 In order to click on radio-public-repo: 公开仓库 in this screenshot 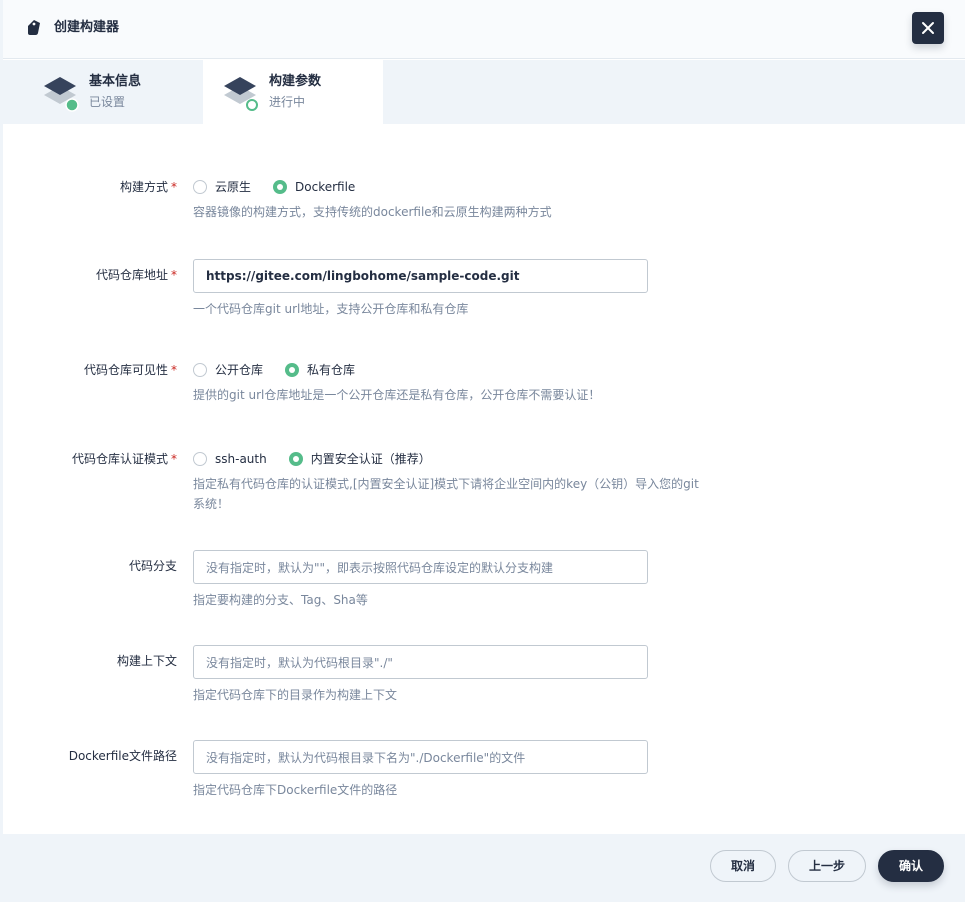, I will do `click(228, 370)`.